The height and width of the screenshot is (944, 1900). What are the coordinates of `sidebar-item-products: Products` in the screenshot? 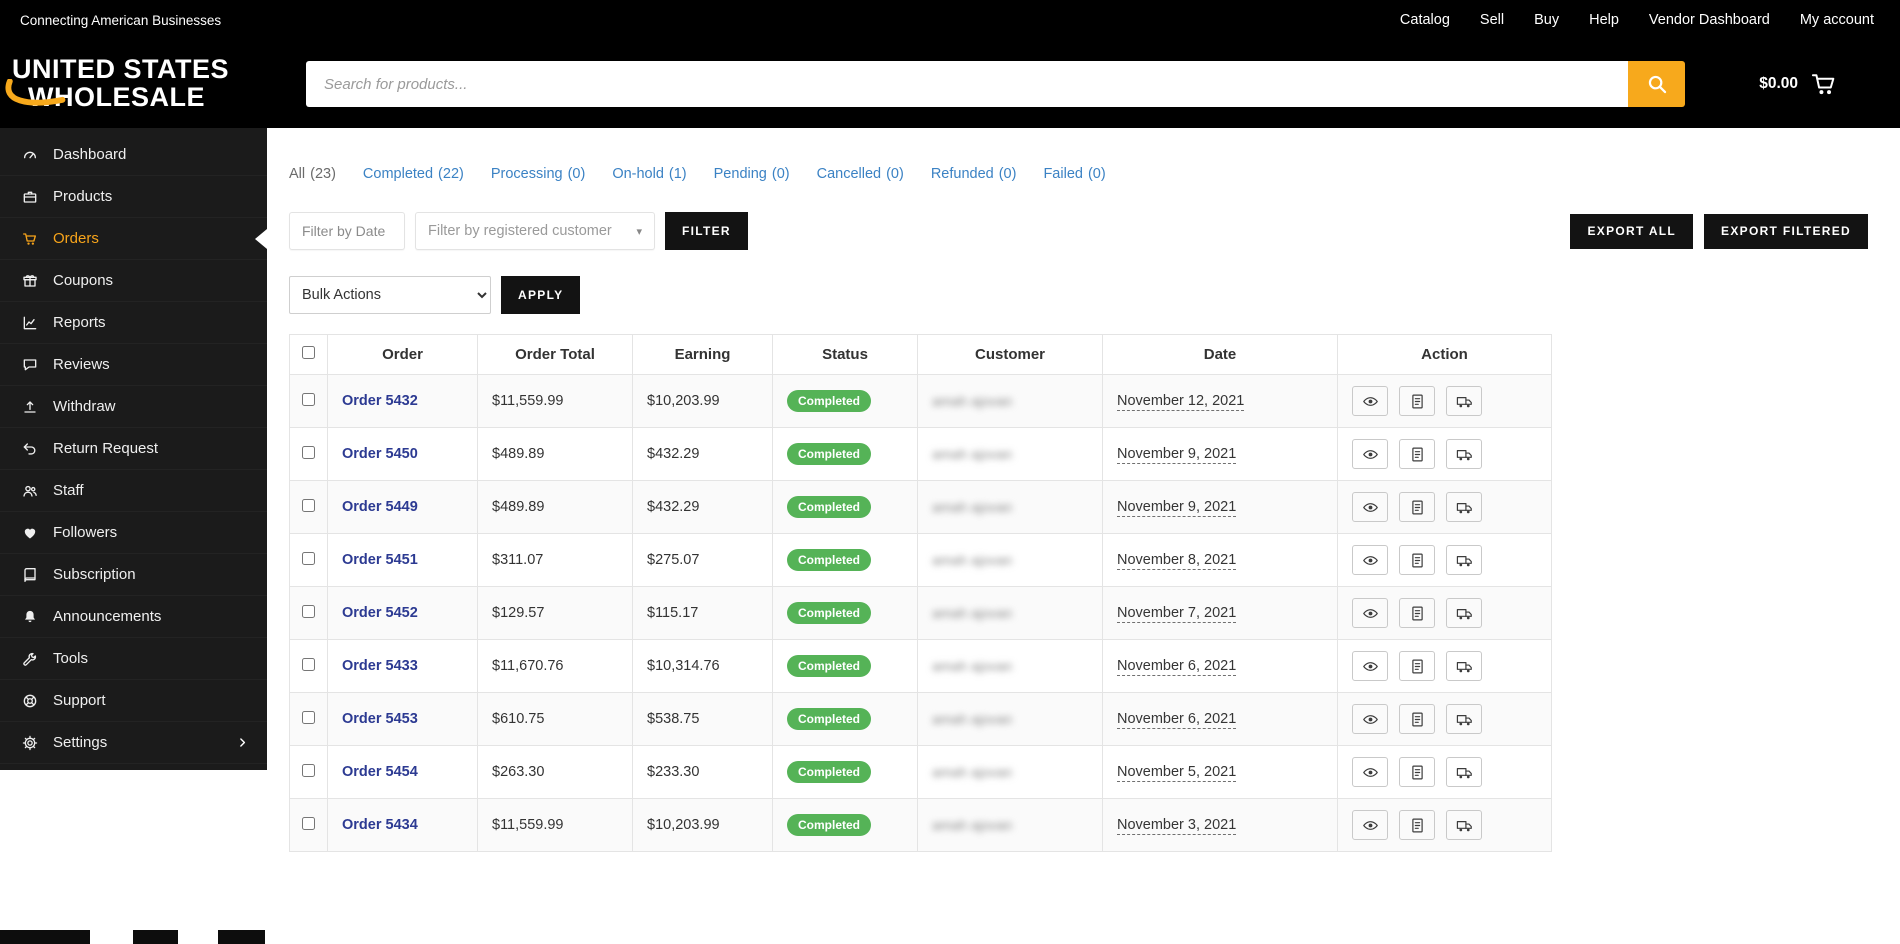 It's located at (133, 197).